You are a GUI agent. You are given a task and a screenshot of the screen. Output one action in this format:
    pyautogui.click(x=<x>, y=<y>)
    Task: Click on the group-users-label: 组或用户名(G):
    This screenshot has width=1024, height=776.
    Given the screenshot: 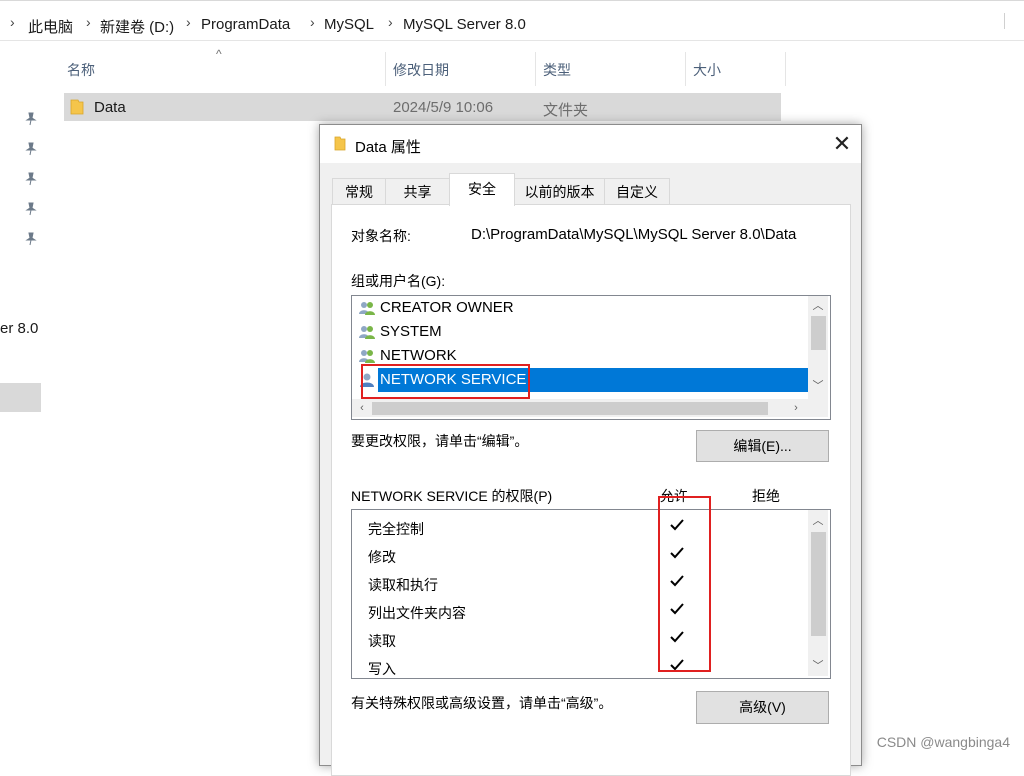 What is the action you would take?
    pyautogui.click(x=398, y=281)
    